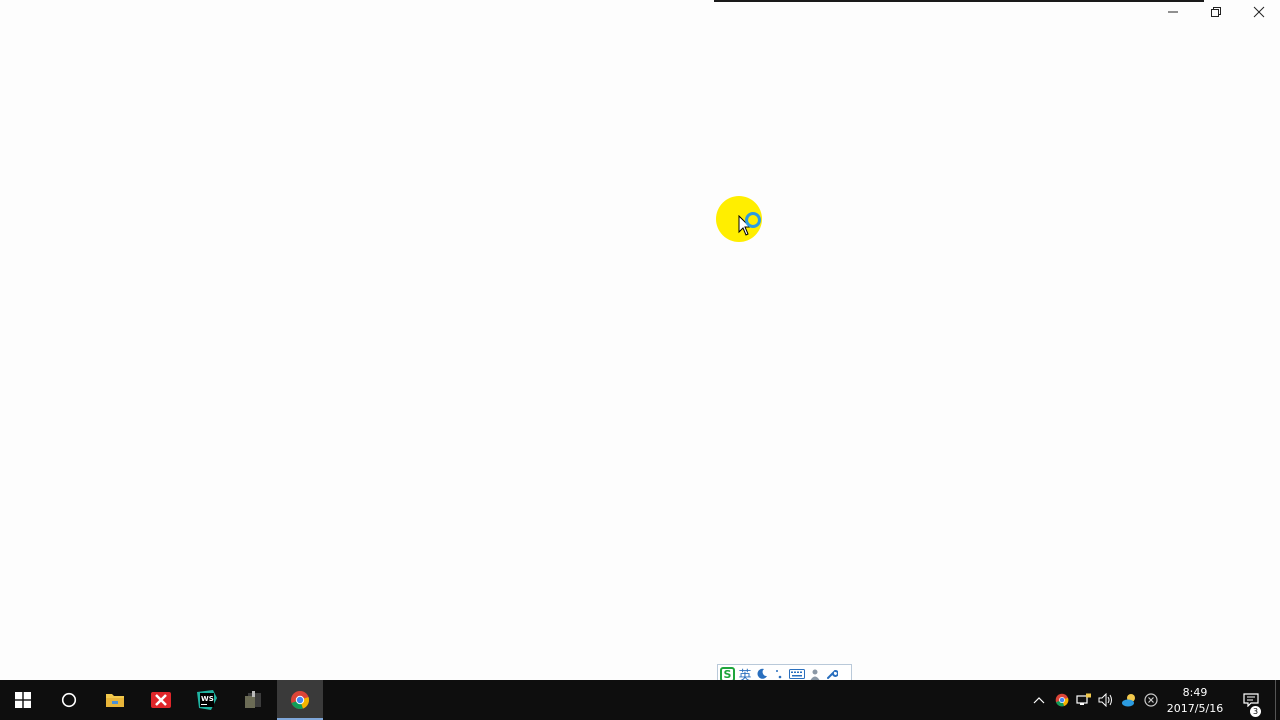 The height and width of the screenshot is (720, 1280). I want to click on network-icon, so click(1083, 699).